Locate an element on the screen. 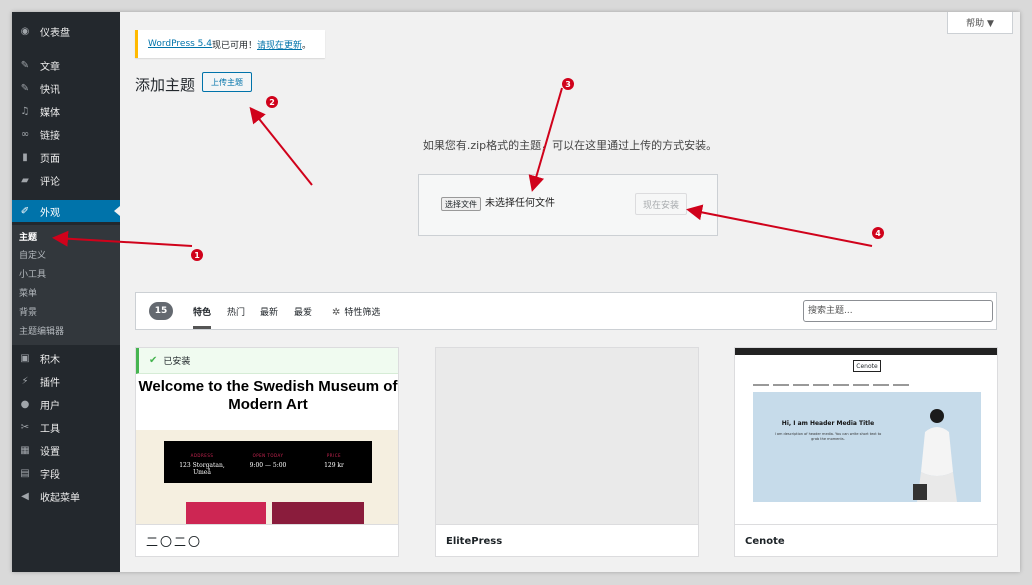  theme-filter-bar: 15 特色 热门 最新 最爱 ✲ 特性筛选 is located at coordinates (566, 311).